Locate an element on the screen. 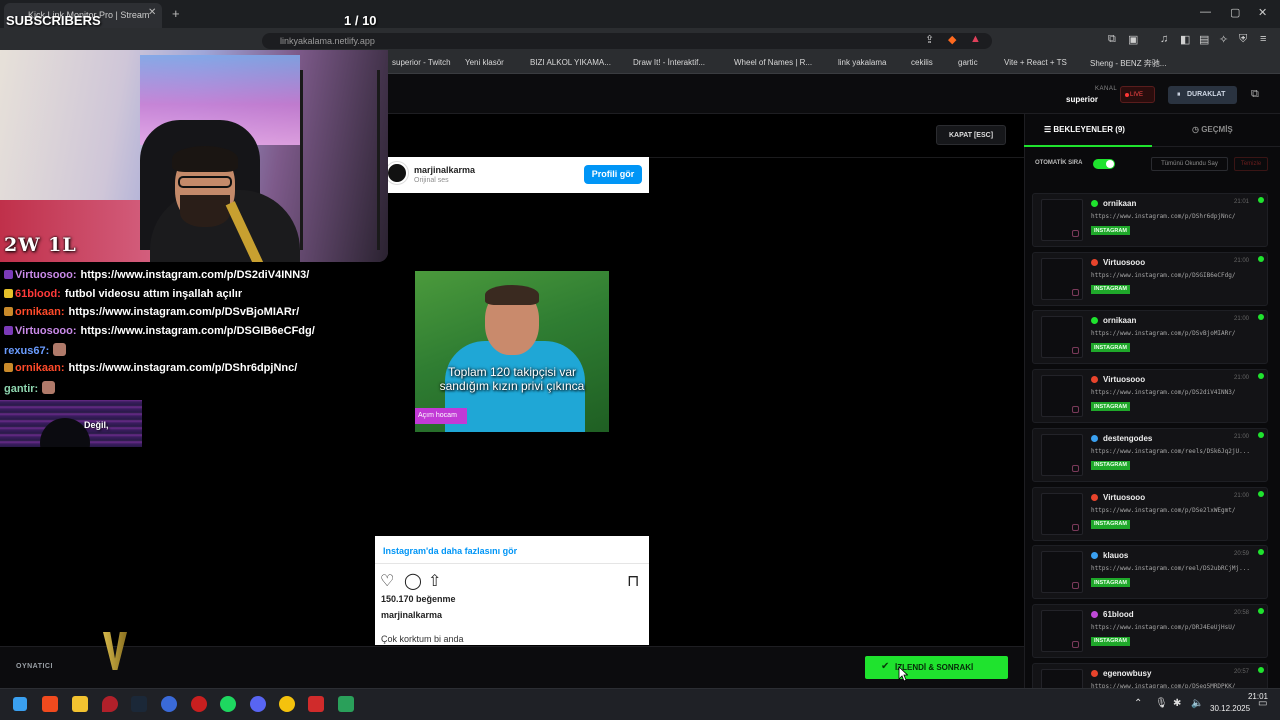 This screenshot has height=720, width=1280. pause-button: ⏸ DURAKLAT is located at coordinates (1202, 95).